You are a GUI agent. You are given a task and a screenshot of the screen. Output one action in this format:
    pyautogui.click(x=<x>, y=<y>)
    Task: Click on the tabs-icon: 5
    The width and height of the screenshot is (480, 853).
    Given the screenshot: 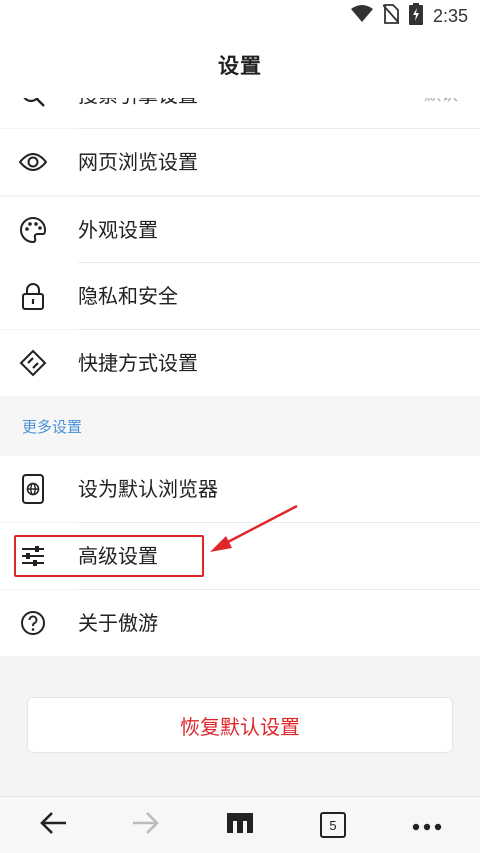 What is the action you would take?
    pyautogui.click(x=333, y=825)
    